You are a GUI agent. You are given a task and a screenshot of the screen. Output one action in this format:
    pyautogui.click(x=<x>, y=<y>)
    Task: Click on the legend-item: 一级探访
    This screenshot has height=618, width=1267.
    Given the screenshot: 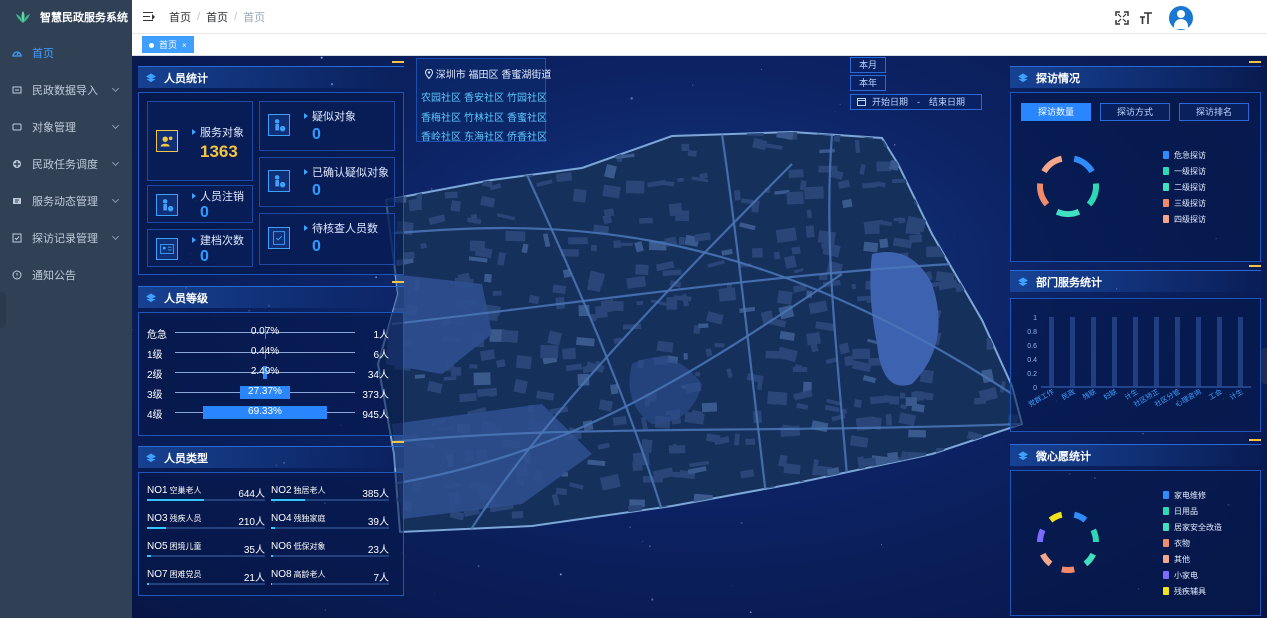 What is the action you would take?
    pyautogui.click(x=1184, y=171)
    